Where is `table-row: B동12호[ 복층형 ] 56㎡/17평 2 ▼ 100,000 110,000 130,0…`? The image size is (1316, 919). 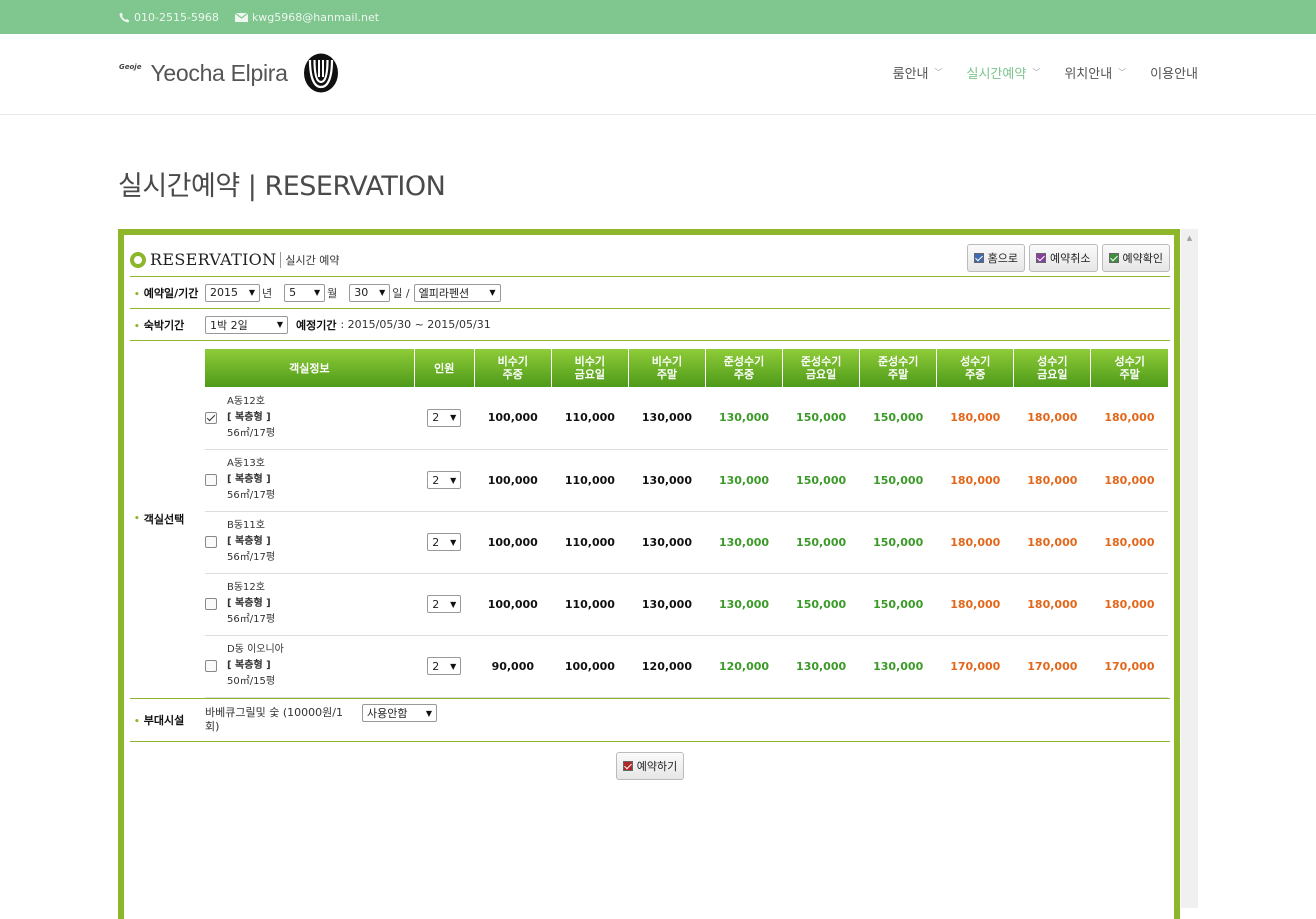
table-row: B동12호[ 복층형 ] 56㎡/17평 2 ▼ 100,000 110,000 130,0… is located at coordinates (686, 604).